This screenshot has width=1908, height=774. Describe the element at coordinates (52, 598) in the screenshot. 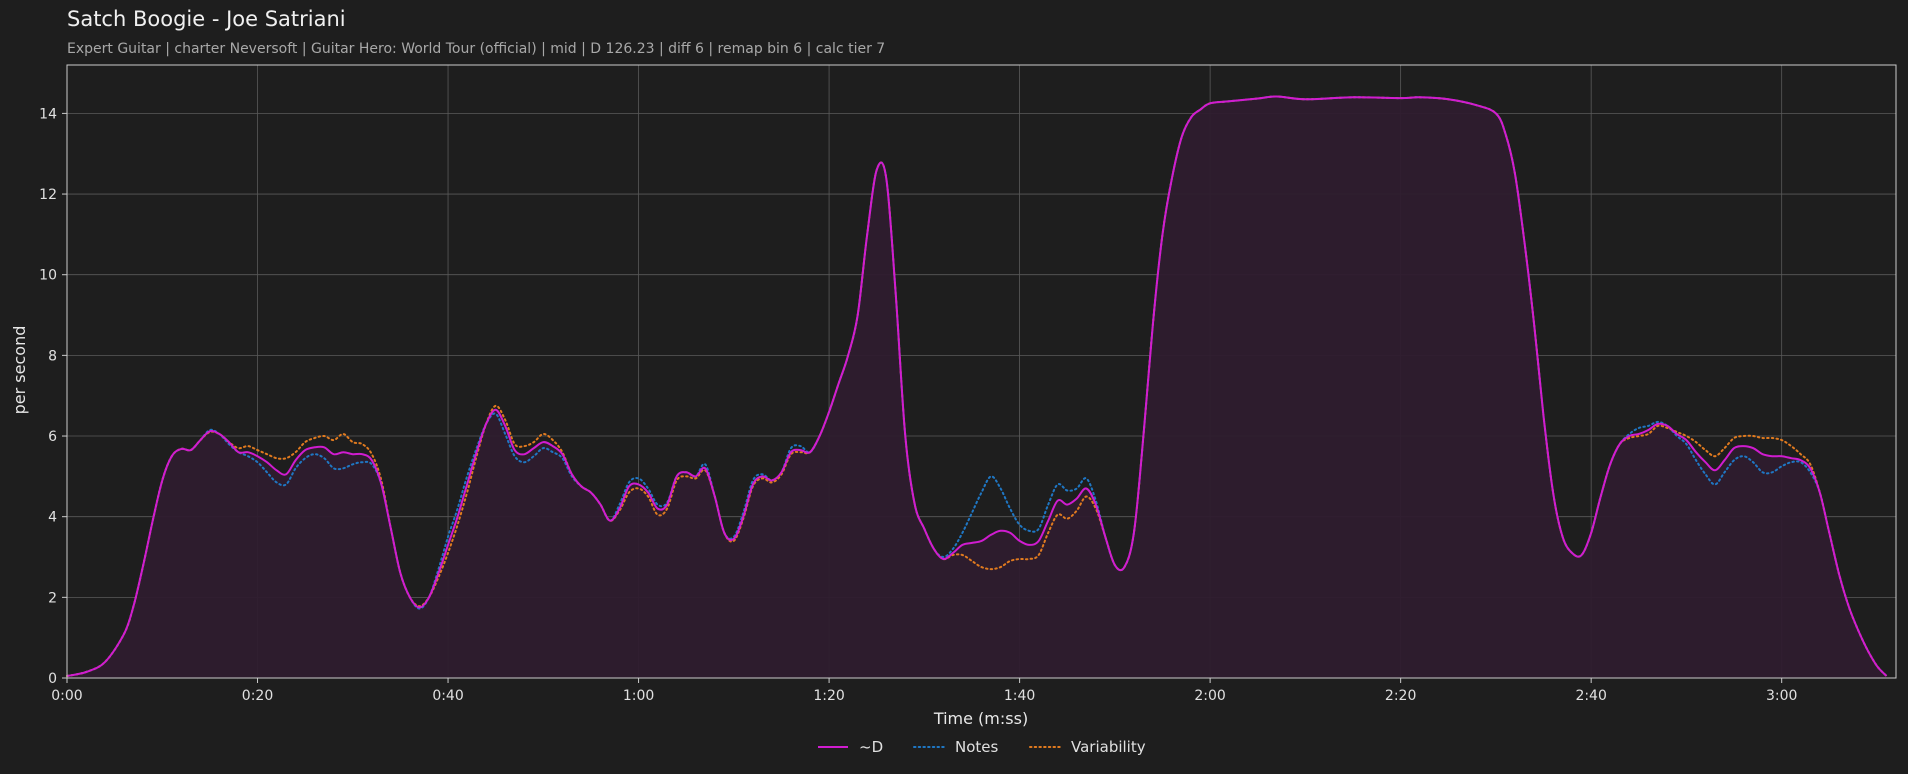

I see `y-tick-label: 2` at that location.